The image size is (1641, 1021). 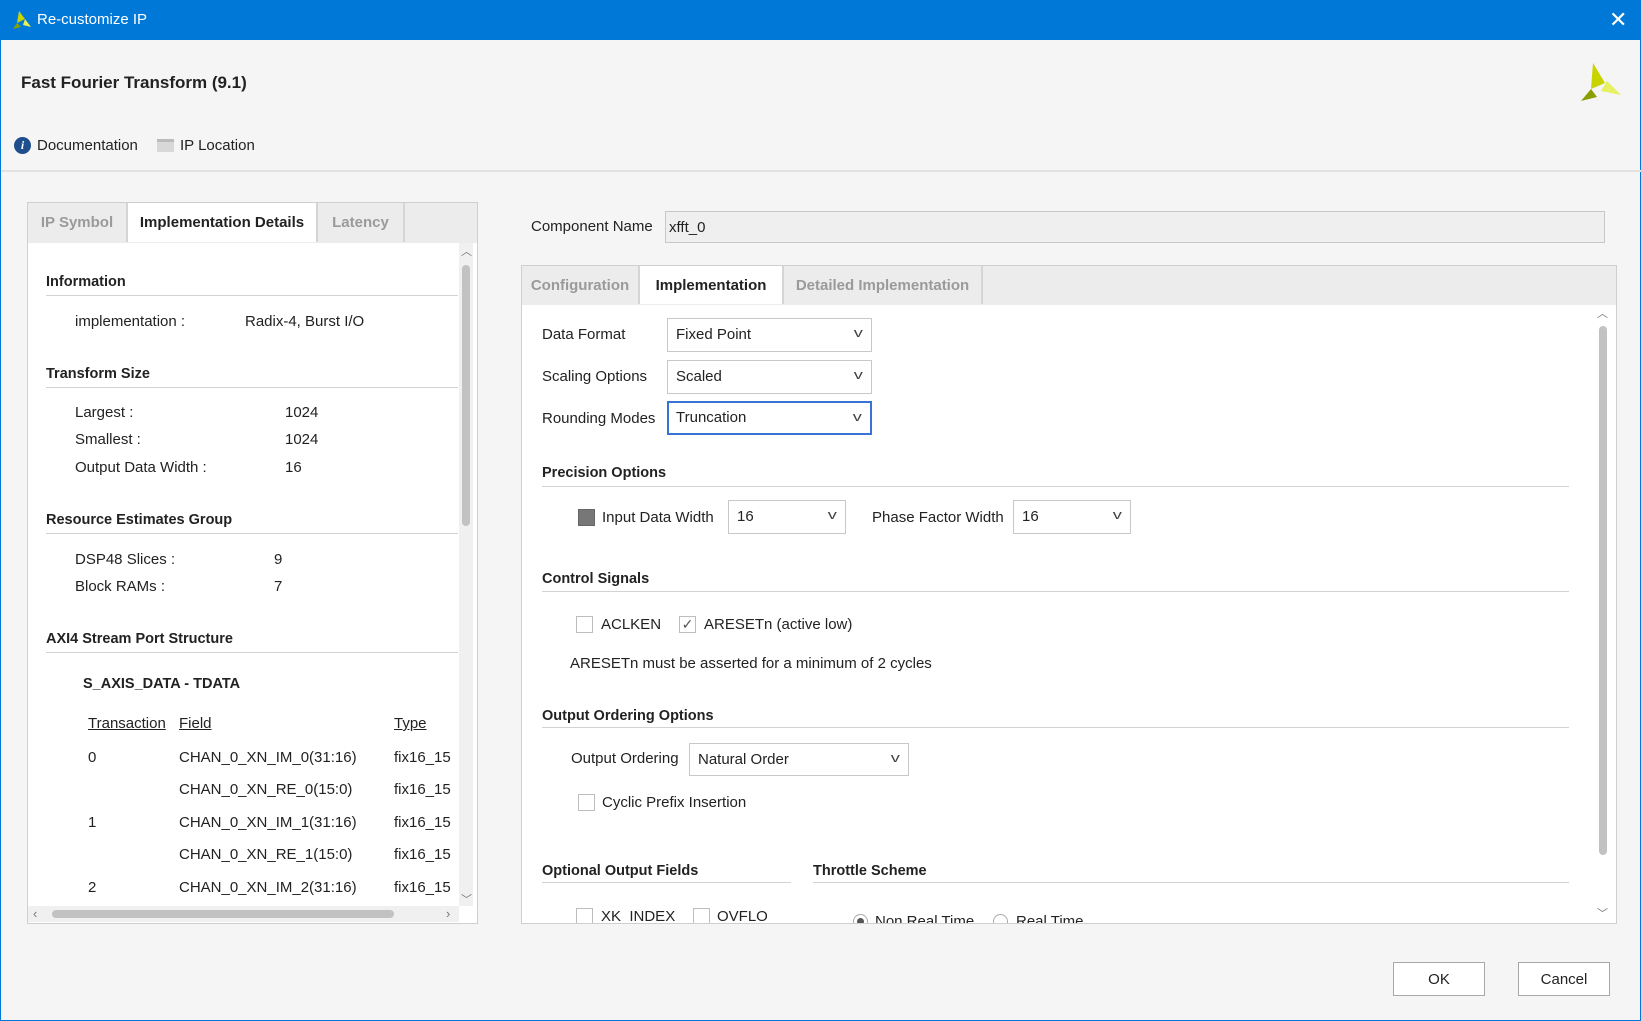 What do you see at coordinates (162, 684) in the screenshot?
I see `axi-subheading: S_AXIS_DATA - TDATA` at bounding box center [162, 684].